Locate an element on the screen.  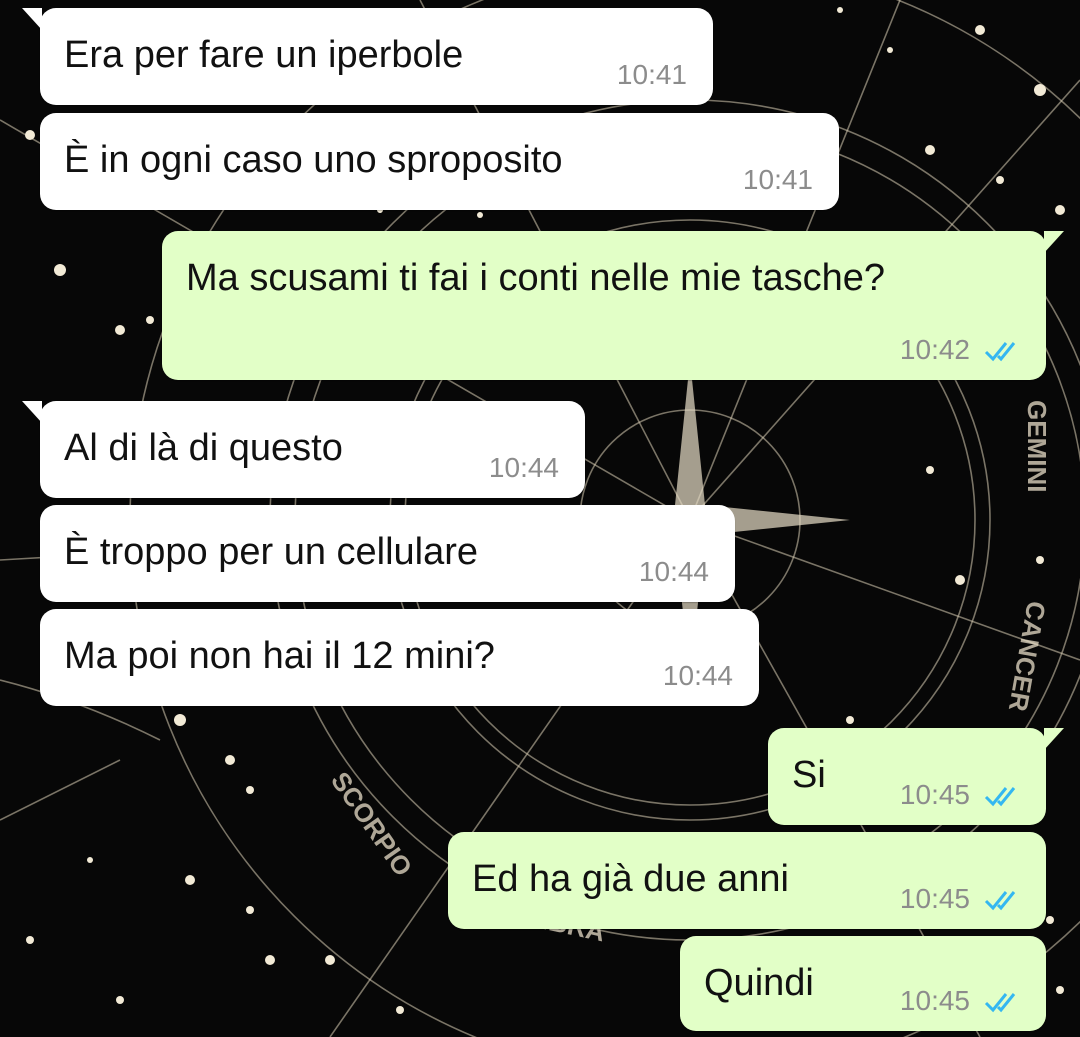
message-timestamp: 10:42 is located at coordinates (934, 349).